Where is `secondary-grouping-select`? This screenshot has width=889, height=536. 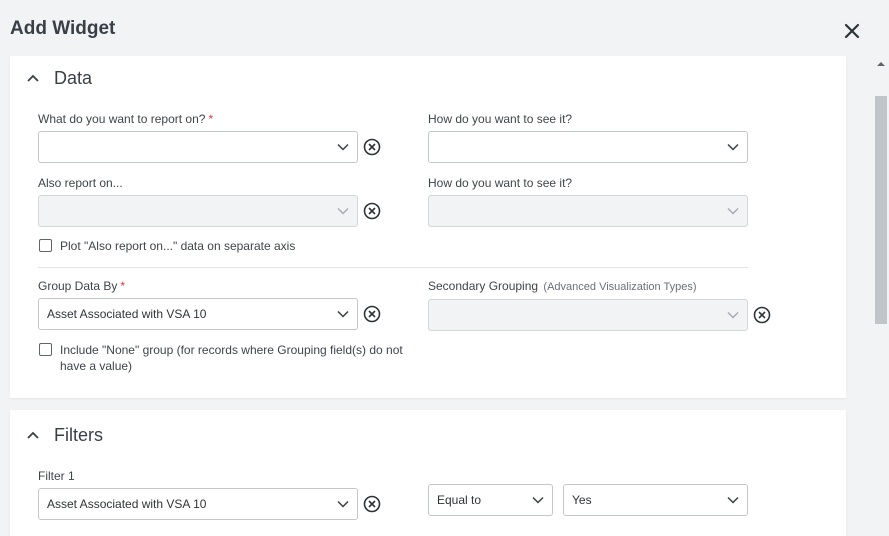 secondary-grouping-select is located at coordinates (588, 315).